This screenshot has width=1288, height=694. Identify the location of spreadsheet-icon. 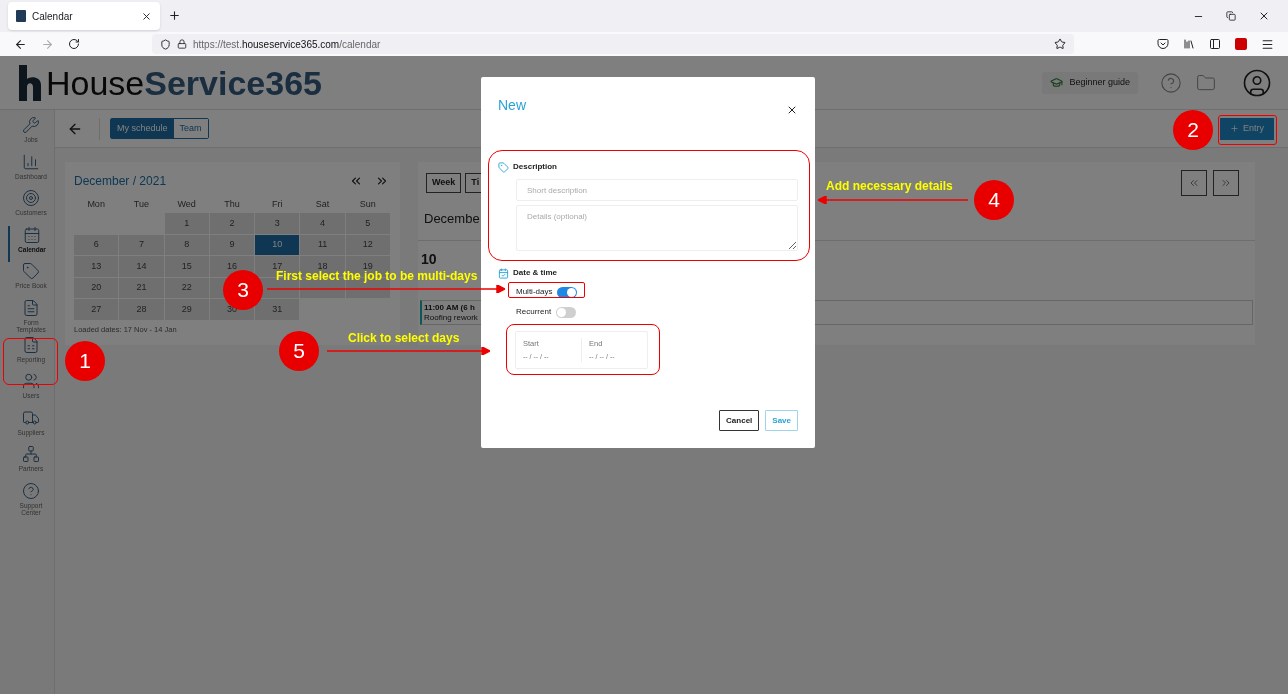
(31, 344).